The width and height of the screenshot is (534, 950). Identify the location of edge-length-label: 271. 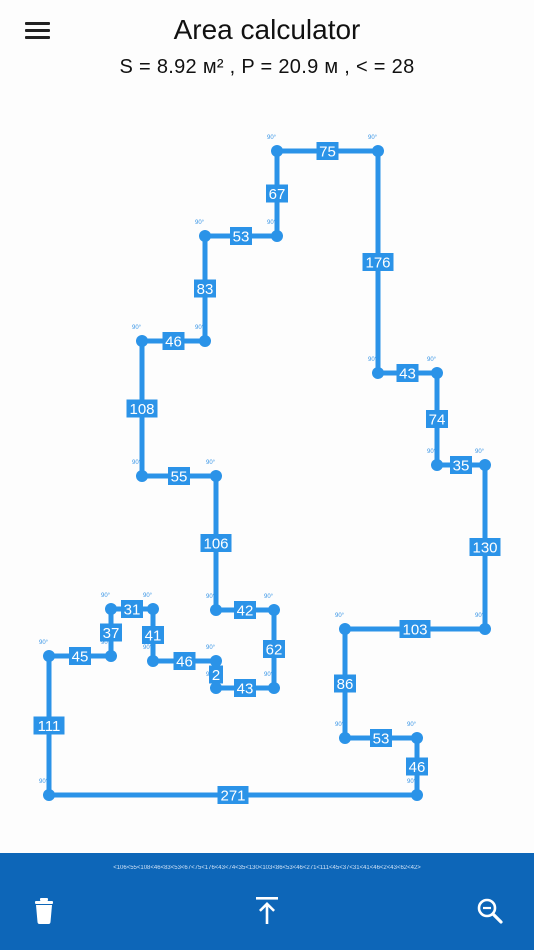
(233, 795).